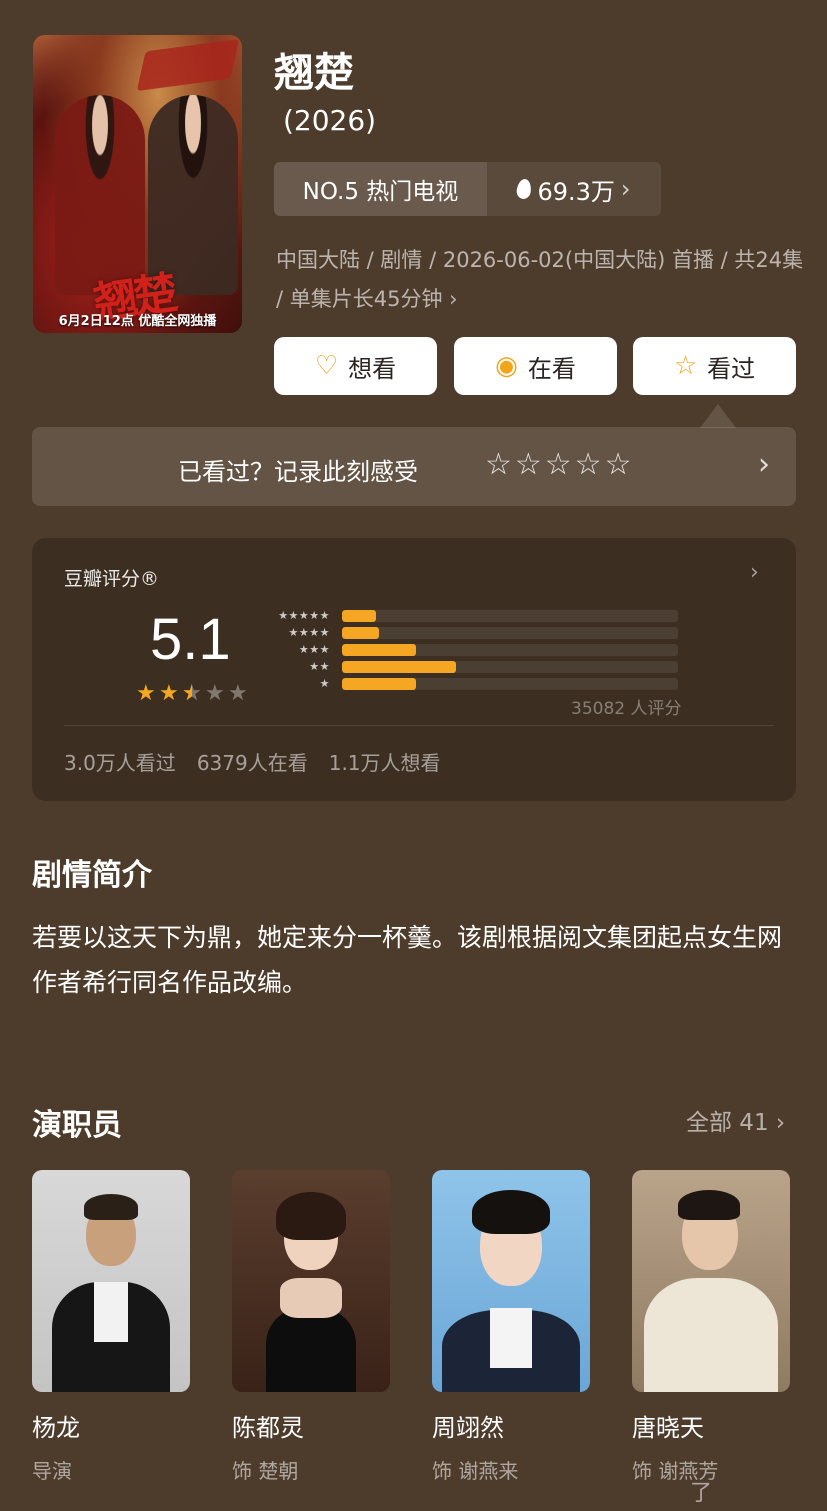  What do you see at coordinates (52, 1471) in the screenshot?
I see `cast-role: 导演` at bounding box center [52, 1471].